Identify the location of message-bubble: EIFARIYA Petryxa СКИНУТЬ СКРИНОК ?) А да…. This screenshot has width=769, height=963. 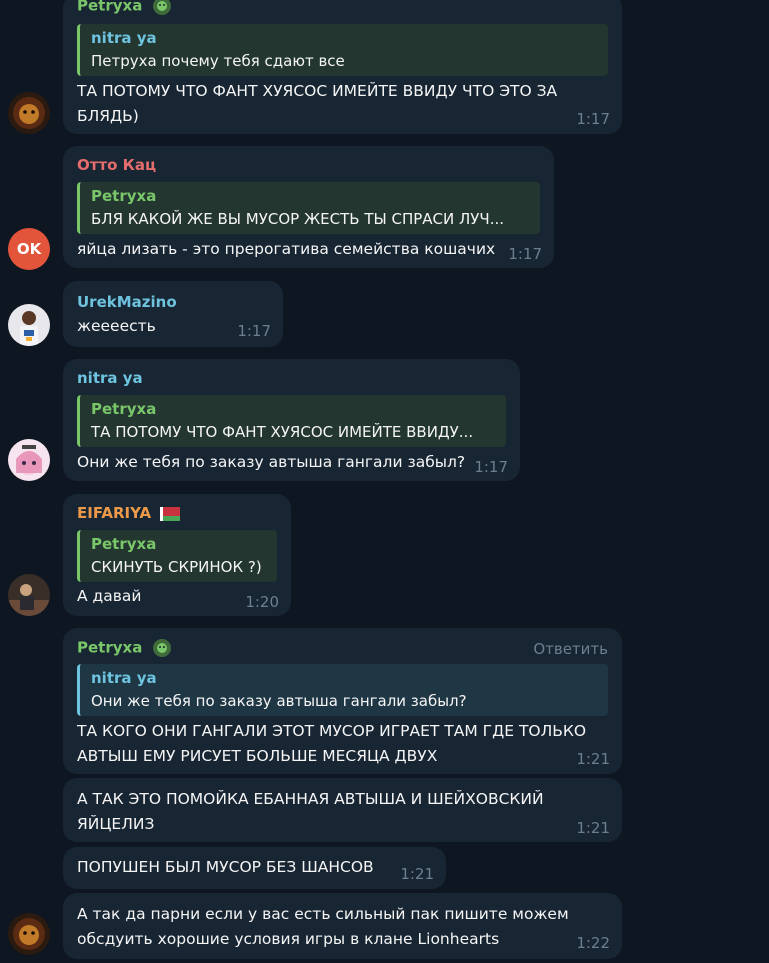
(177, 555).